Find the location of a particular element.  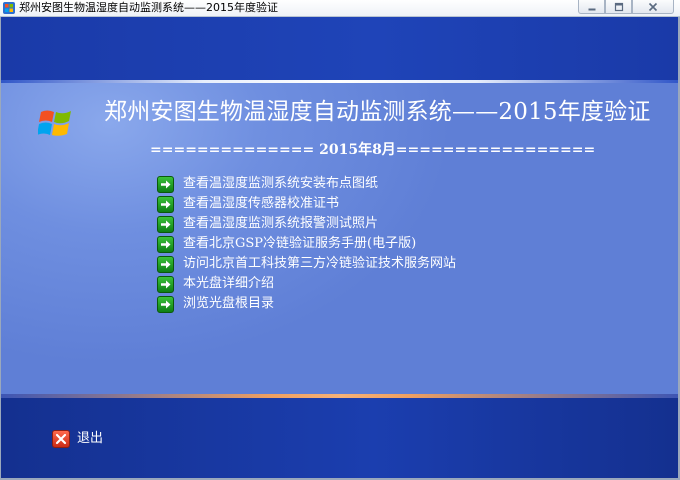

menu-item: 查看温湿度监测系统报警测试照片 is located at coordinates (306, 224).